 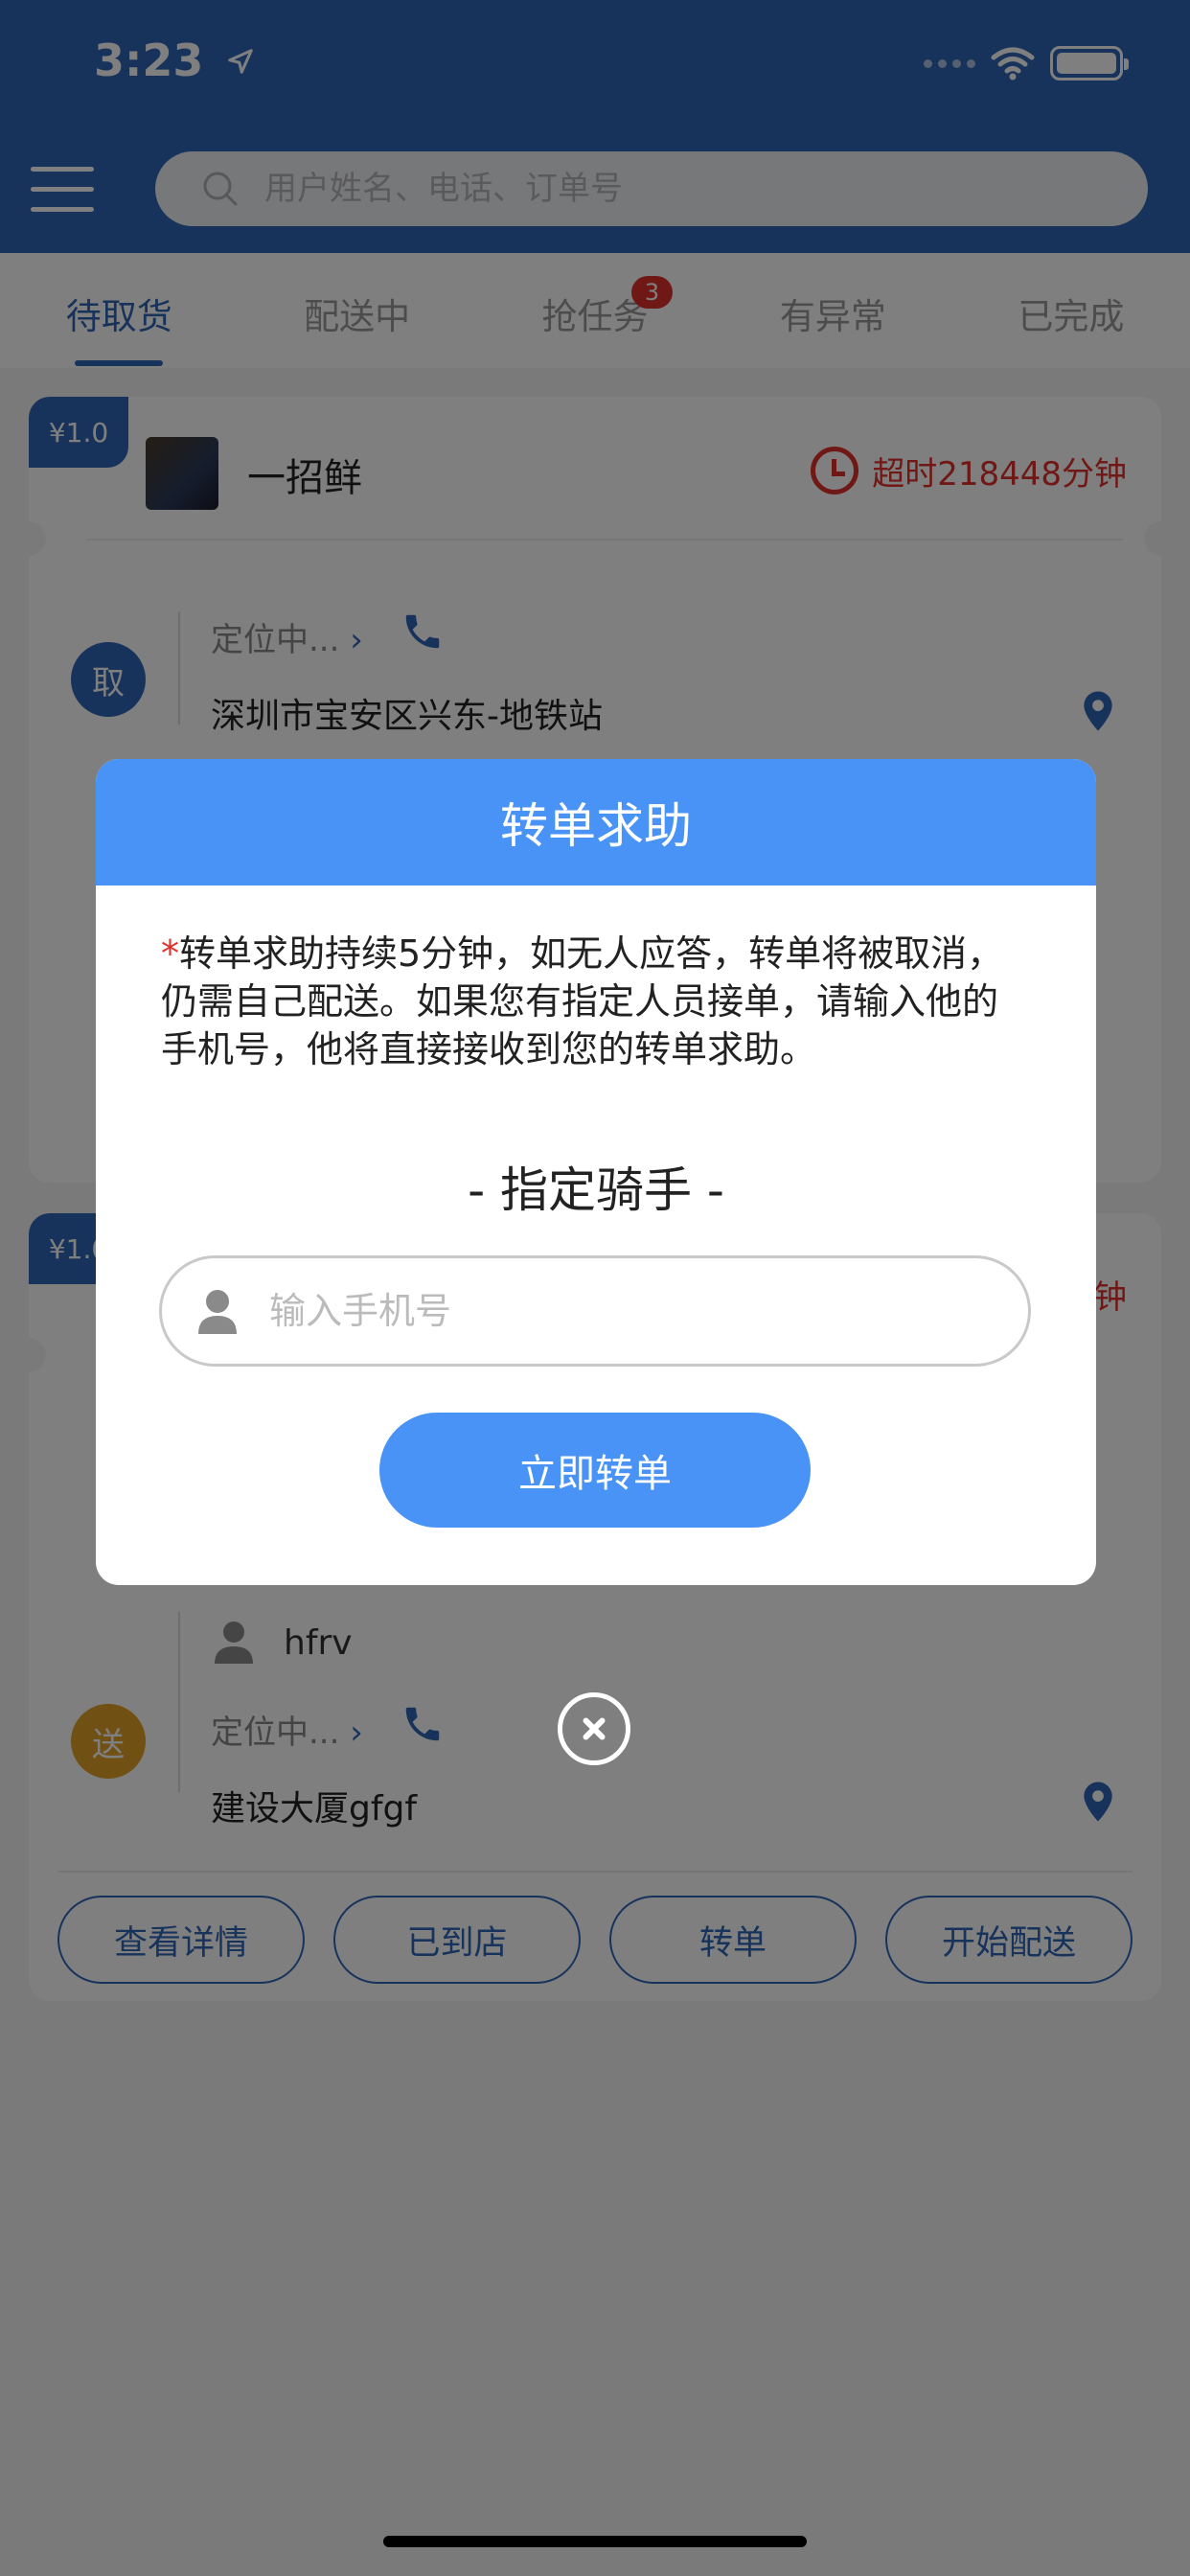 What do you see at coordinates (595, 1470) in the screenshot?
I see `transfer-now-button: 立即转单` at bounding box center [595, 1470].